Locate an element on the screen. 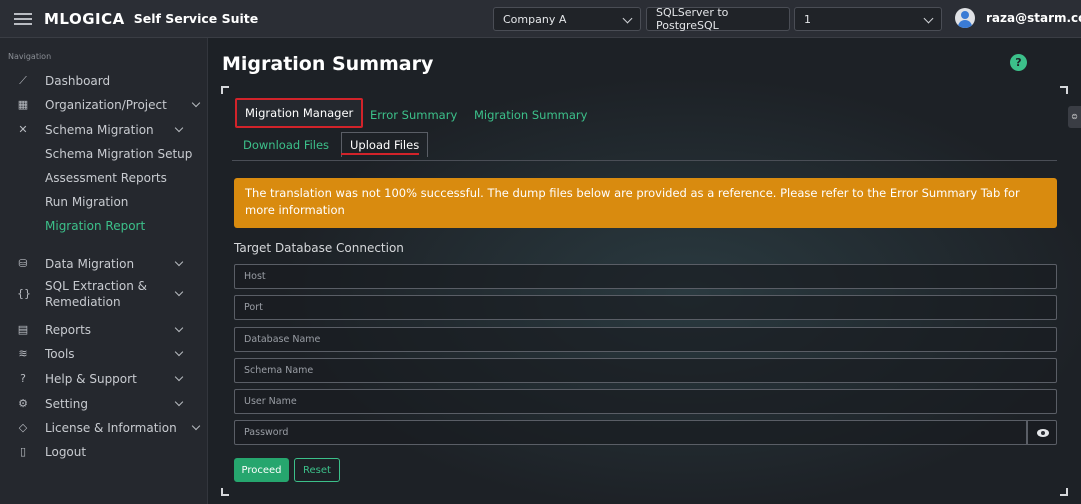 Image resolution: width=1081 pixels, height=504 pixels. logout-icon: ▯ is located at coordinates (23, 451).